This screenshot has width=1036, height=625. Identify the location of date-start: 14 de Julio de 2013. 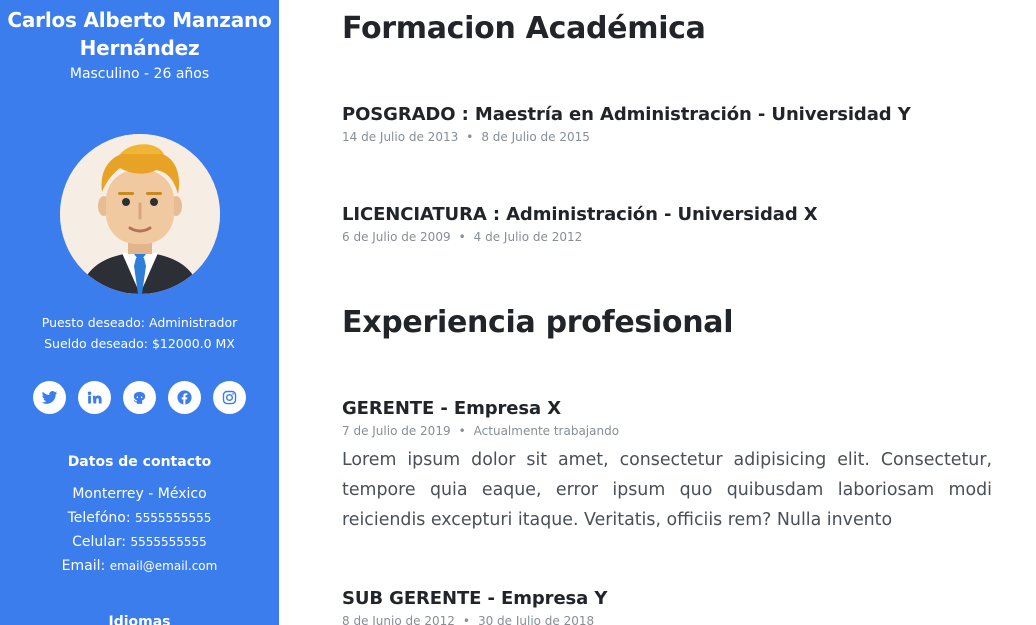
(400, 137).